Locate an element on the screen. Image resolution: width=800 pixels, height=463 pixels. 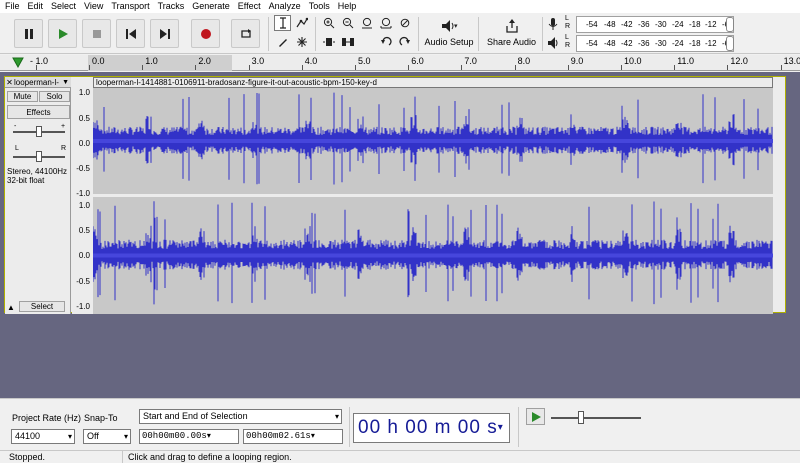
zoom-in-button is located at coordinates (328, 23).